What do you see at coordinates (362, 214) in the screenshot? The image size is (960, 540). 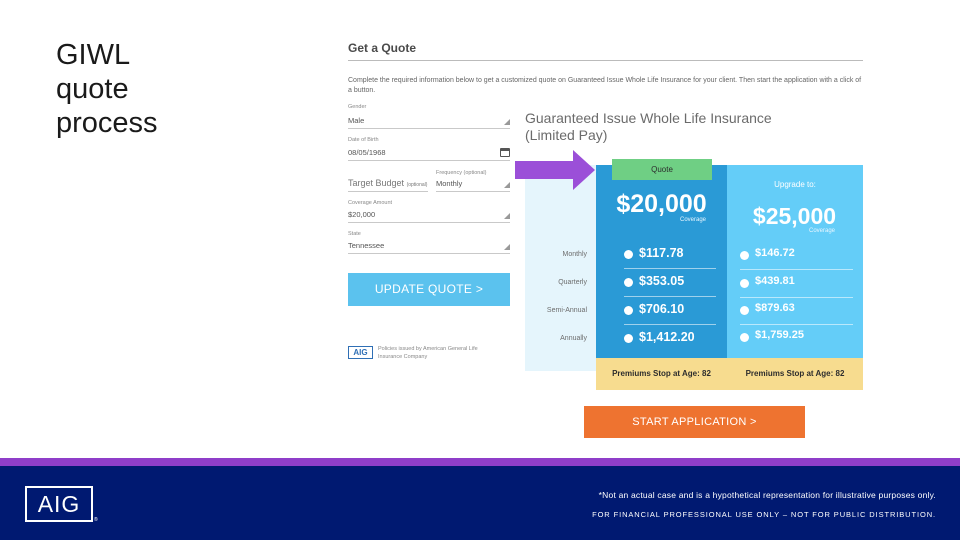 I see `coverage-amount-value: $20,000` at bounding box center [362, 214].